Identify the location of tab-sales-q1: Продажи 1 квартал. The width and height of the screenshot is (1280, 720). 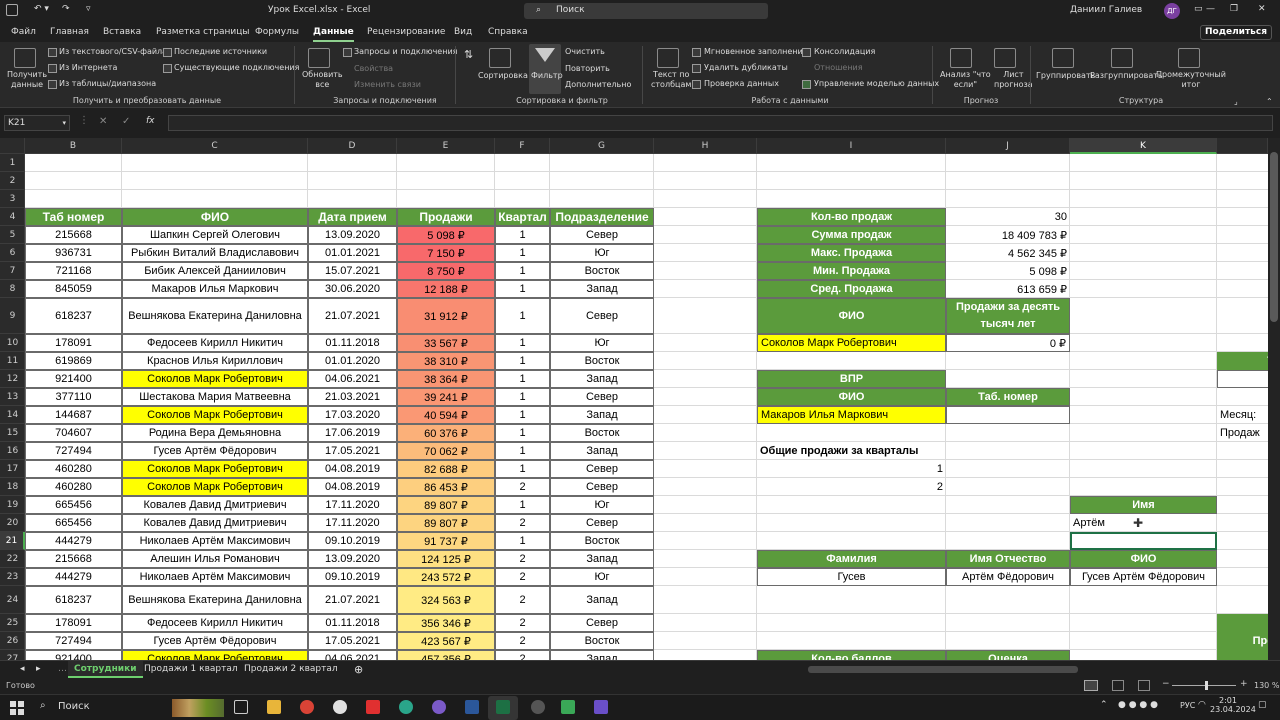
(191, 669).